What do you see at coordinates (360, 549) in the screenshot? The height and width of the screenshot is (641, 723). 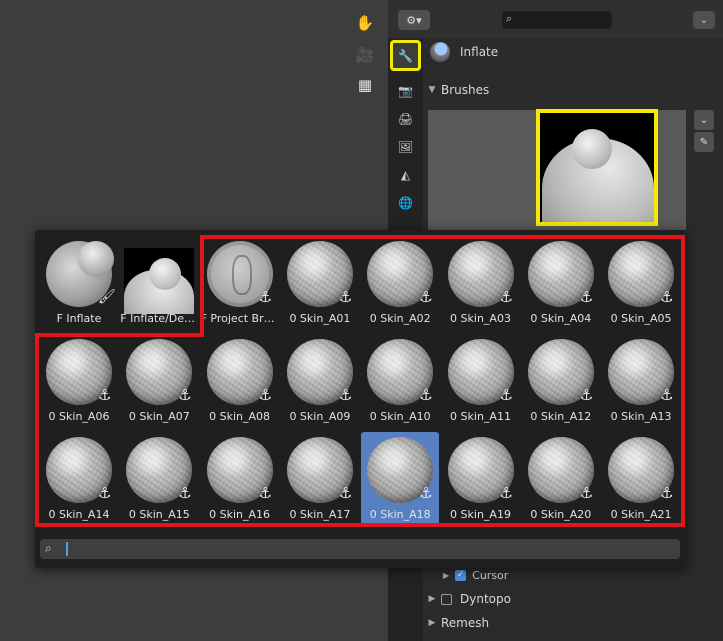 I see `brush-search-input: ⌕` at bounding box center [360, 549].